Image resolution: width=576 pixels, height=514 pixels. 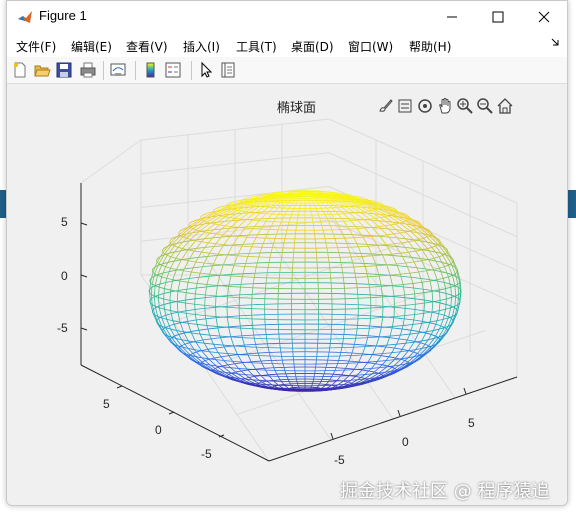 I want to click on close-button, so click(x=544, y=16).